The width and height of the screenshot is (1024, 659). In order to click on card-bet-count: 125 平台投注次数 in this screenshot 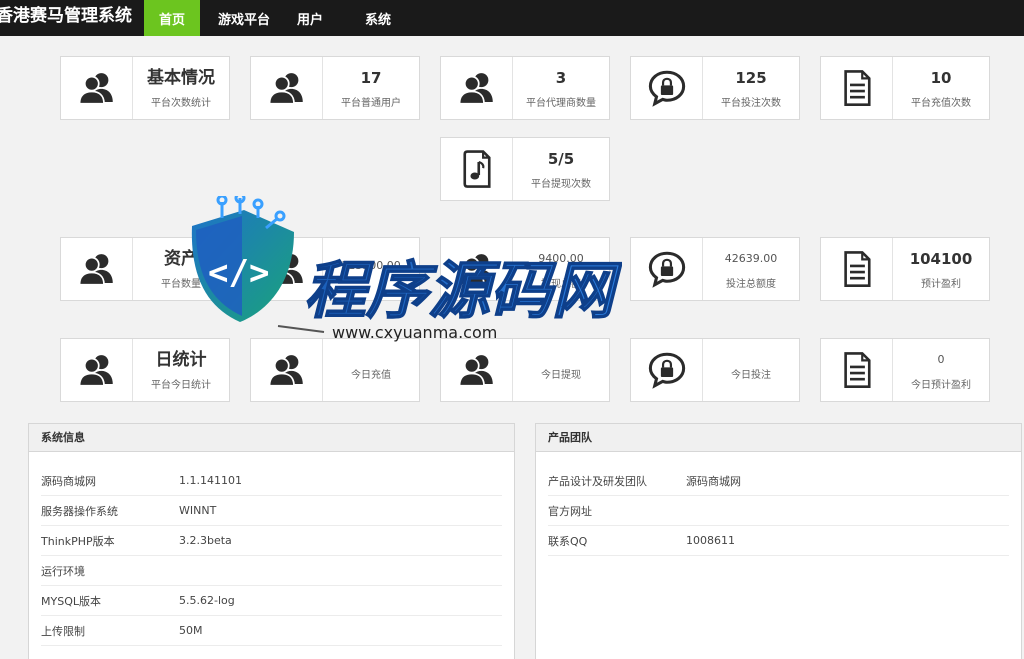, I will do `click(715, 88)`.